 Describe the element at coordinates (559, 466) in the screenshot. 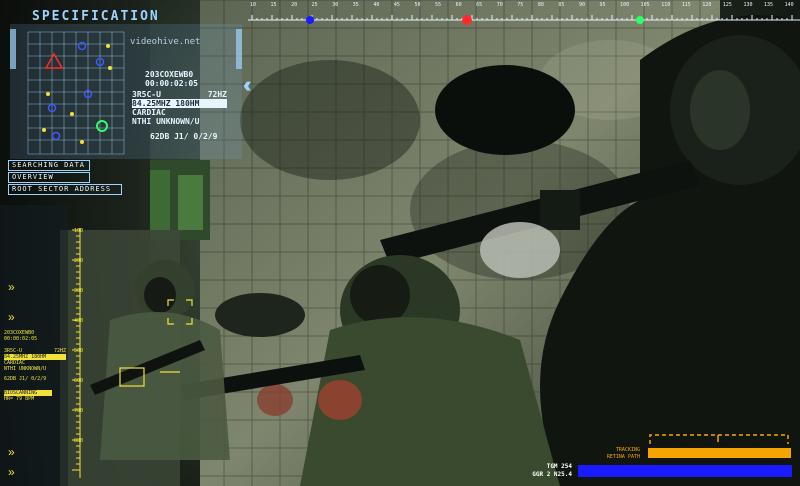

I see `tgm-text: TGM 254` at that location.